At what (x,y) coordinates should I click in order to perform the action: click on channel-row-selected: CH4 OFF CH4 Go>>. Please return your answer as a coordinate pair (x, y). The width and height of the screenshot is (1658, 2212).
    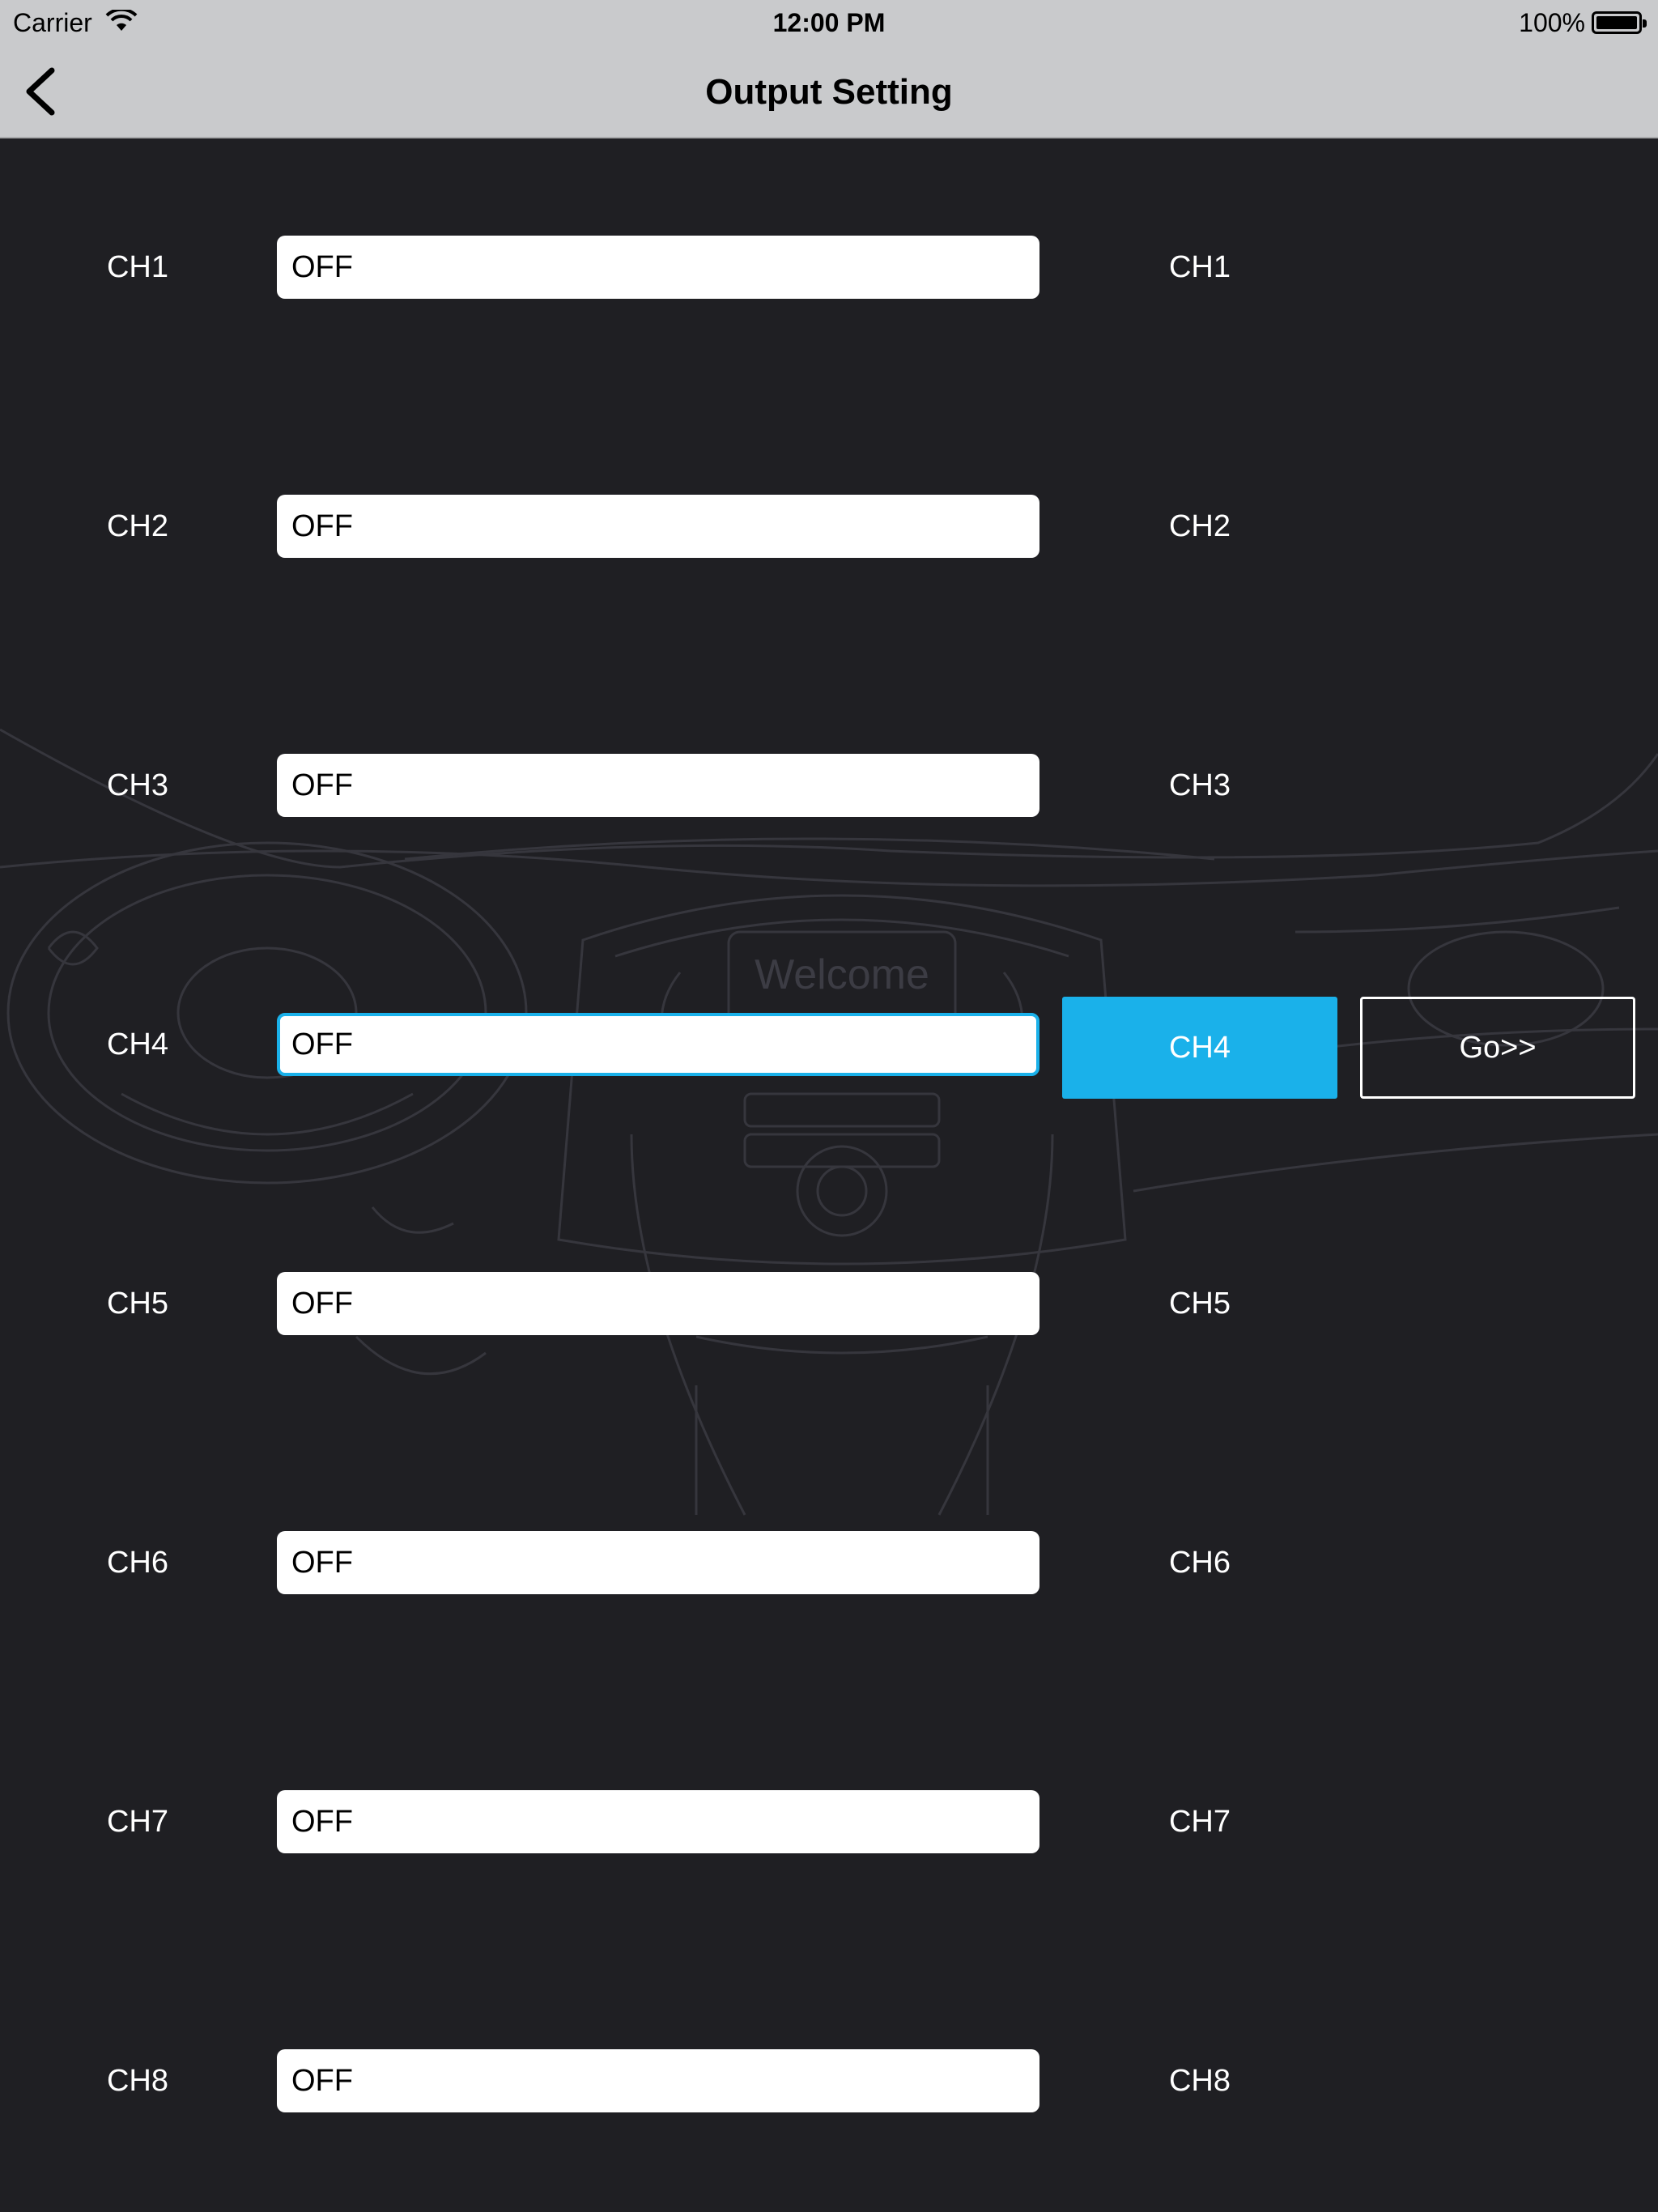
    Looking at the image, I should click on (829, 1045).